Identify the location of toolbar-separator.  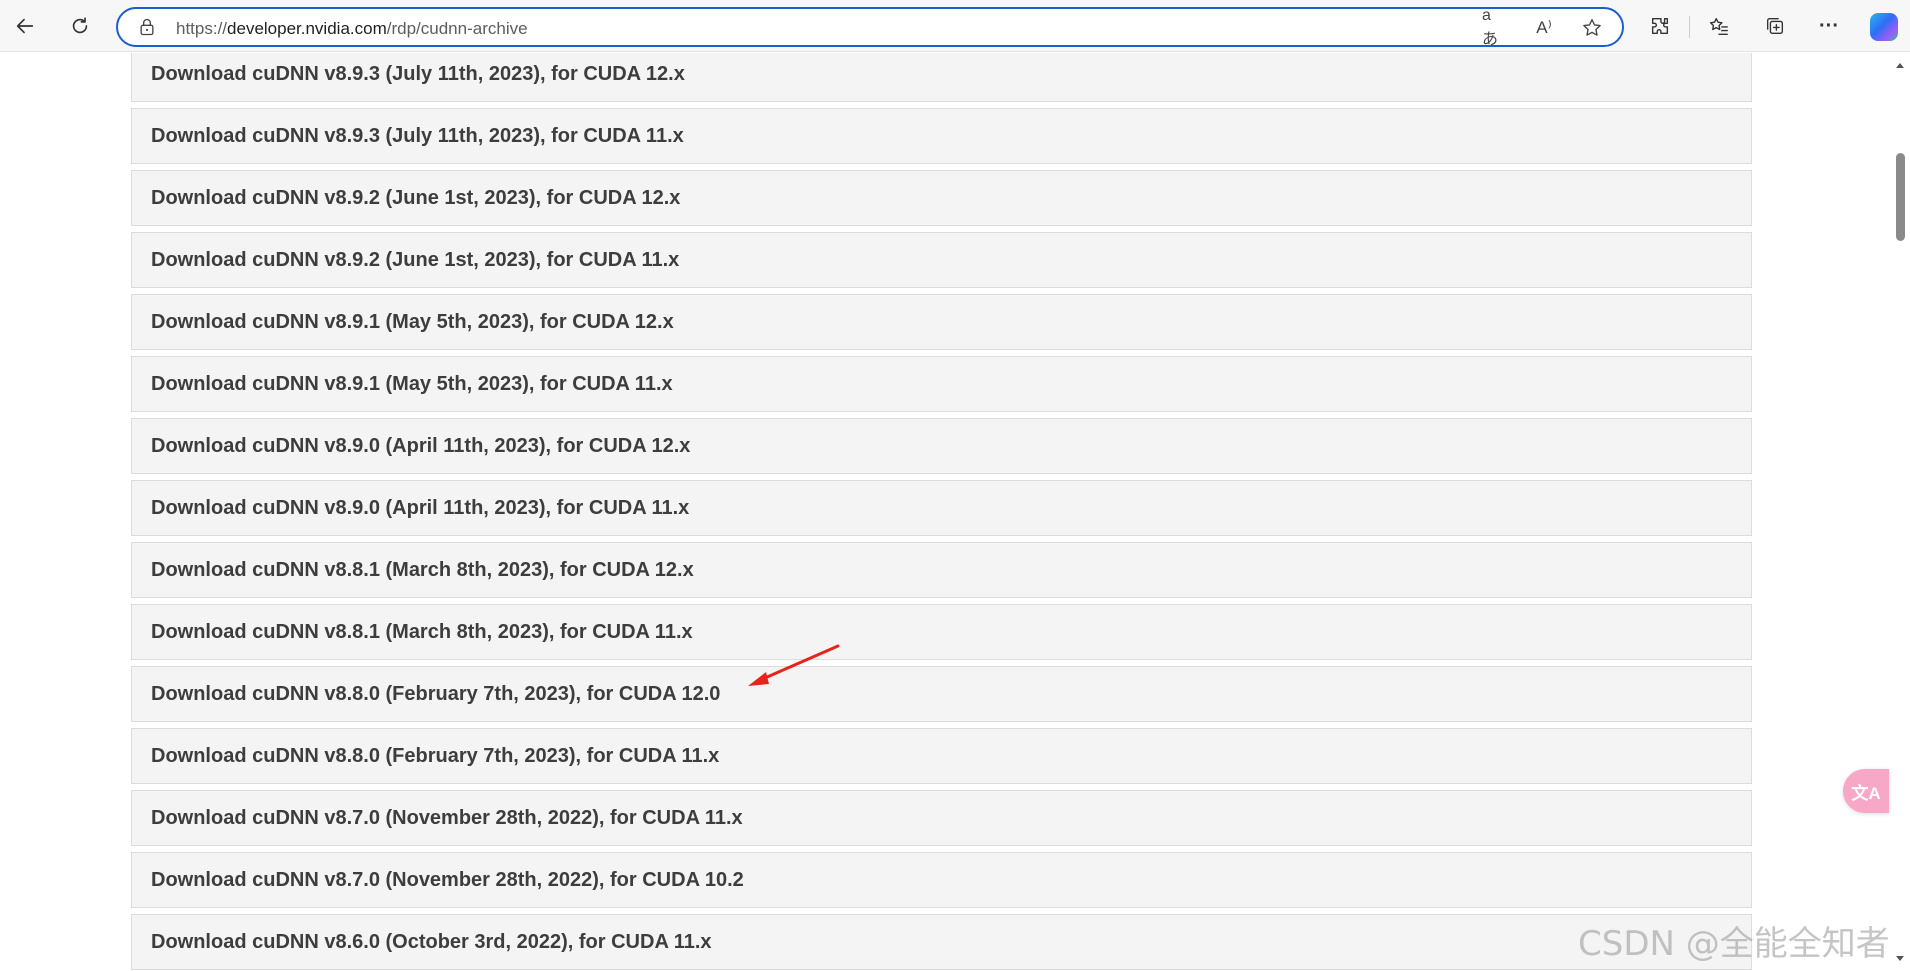
(1689, 27).